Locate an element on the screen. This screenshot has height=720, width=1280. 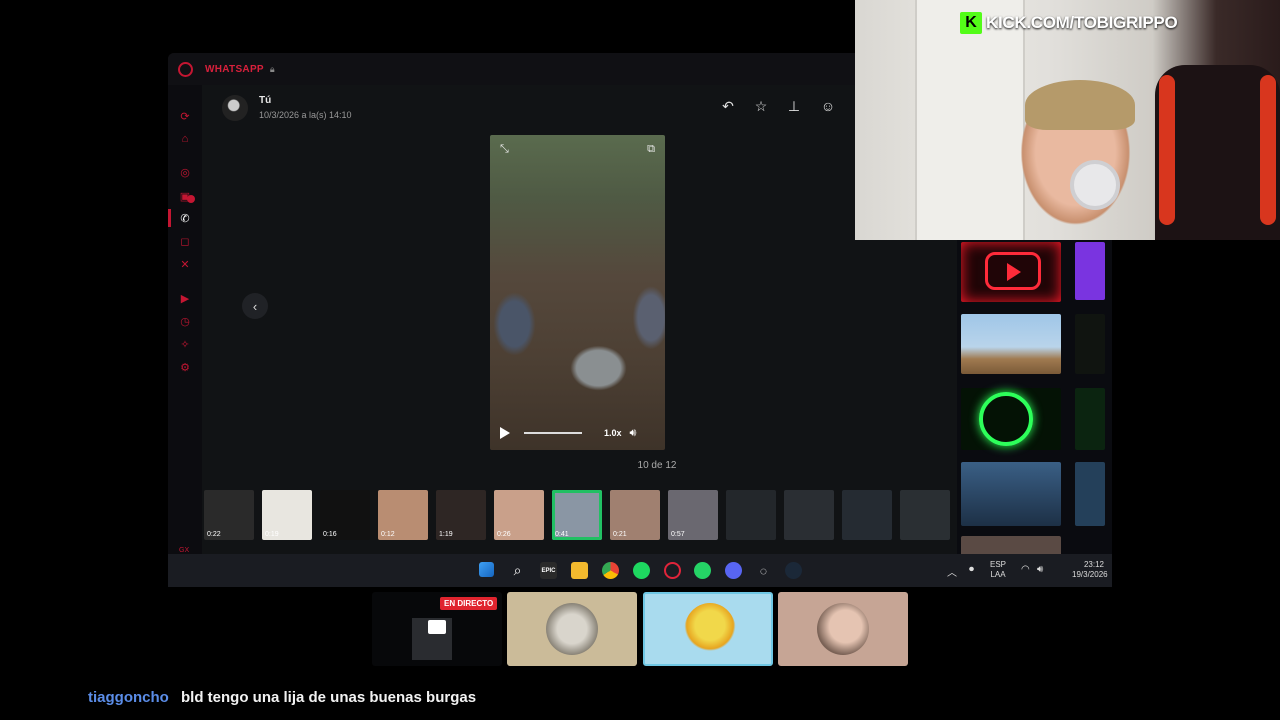
motocross-tile is located at coordinates (1011, 344).